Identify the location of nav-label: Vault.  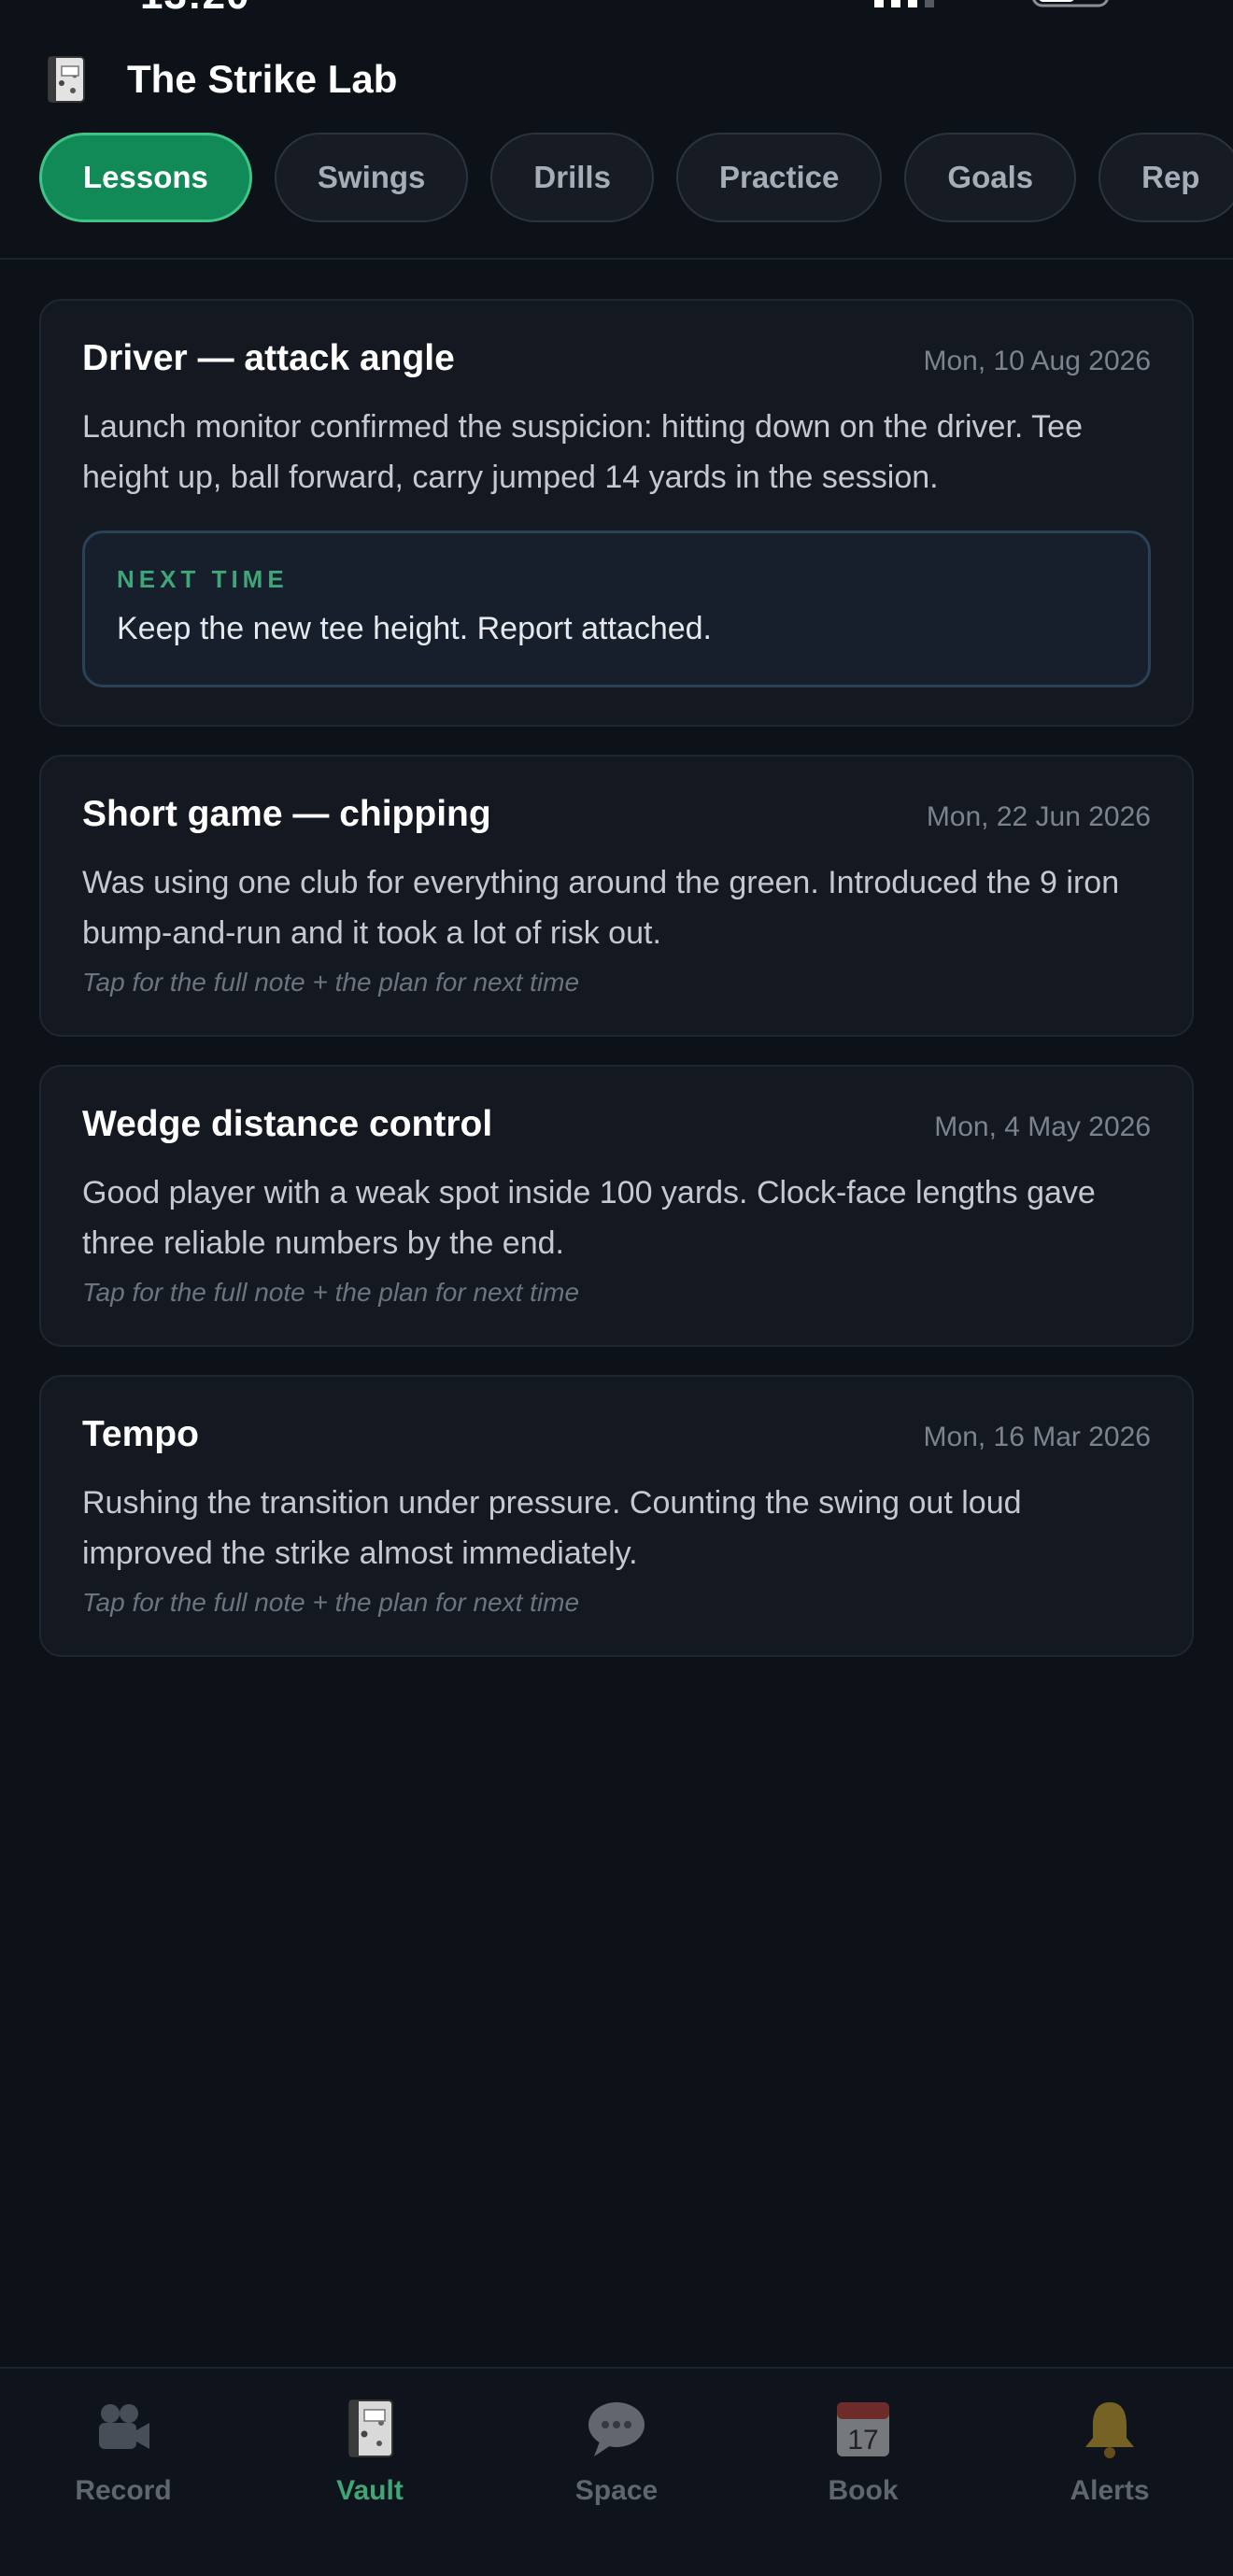
(370, 2490).